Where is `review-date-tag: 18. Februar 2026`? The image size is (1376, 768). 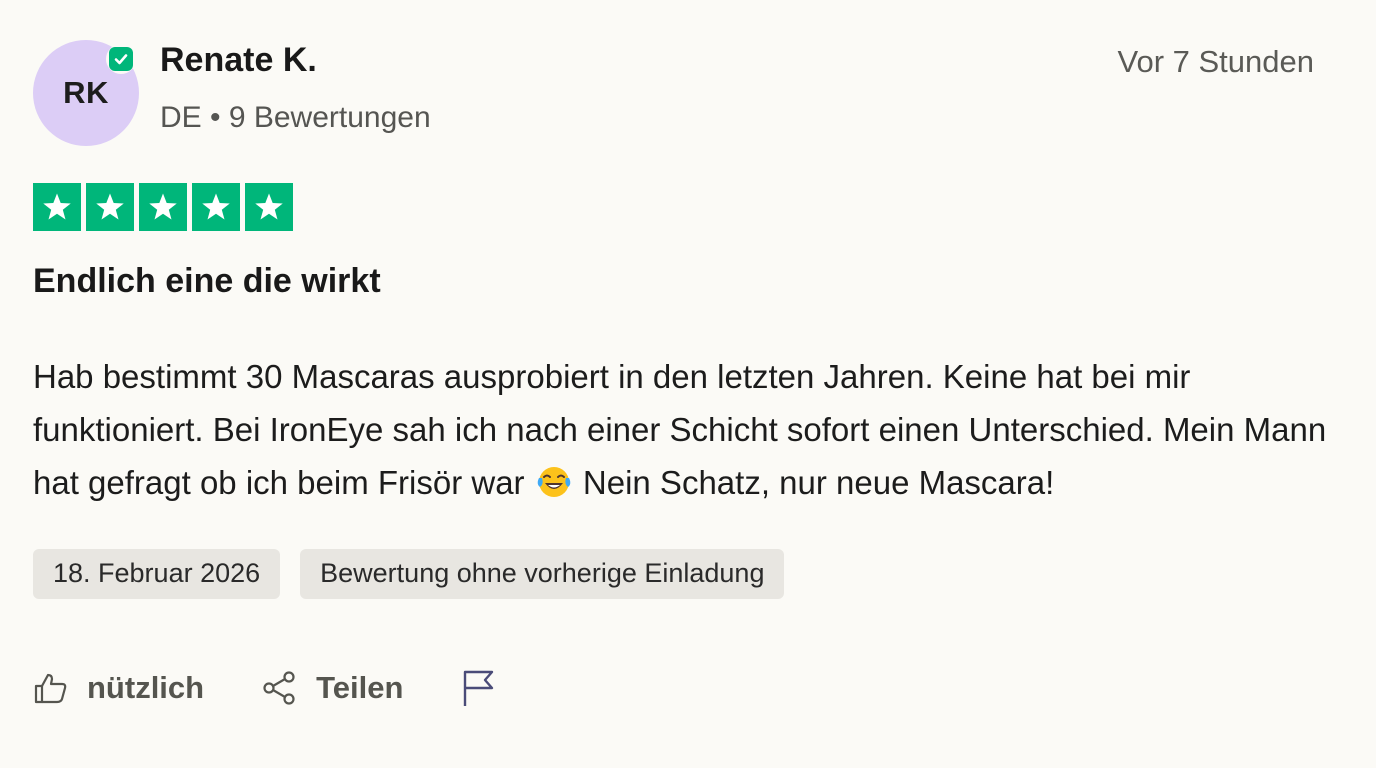
review-date-tag: 18. Februar 2026 is located at coordinates (157, 574).